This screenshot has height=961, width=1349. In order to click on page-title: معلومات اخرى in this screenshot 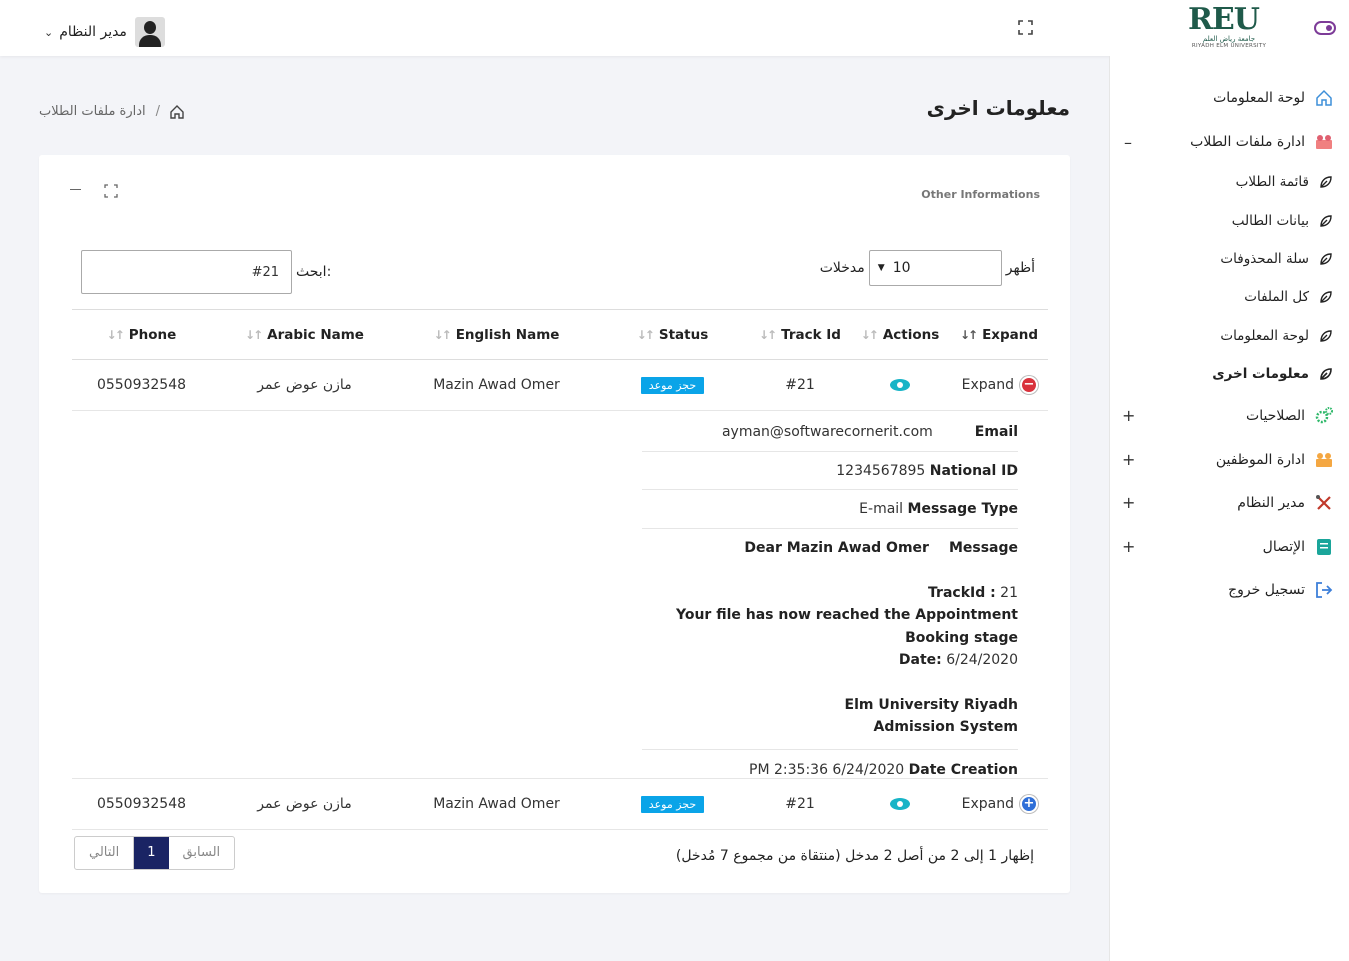, I will do `click(998, 108)`.